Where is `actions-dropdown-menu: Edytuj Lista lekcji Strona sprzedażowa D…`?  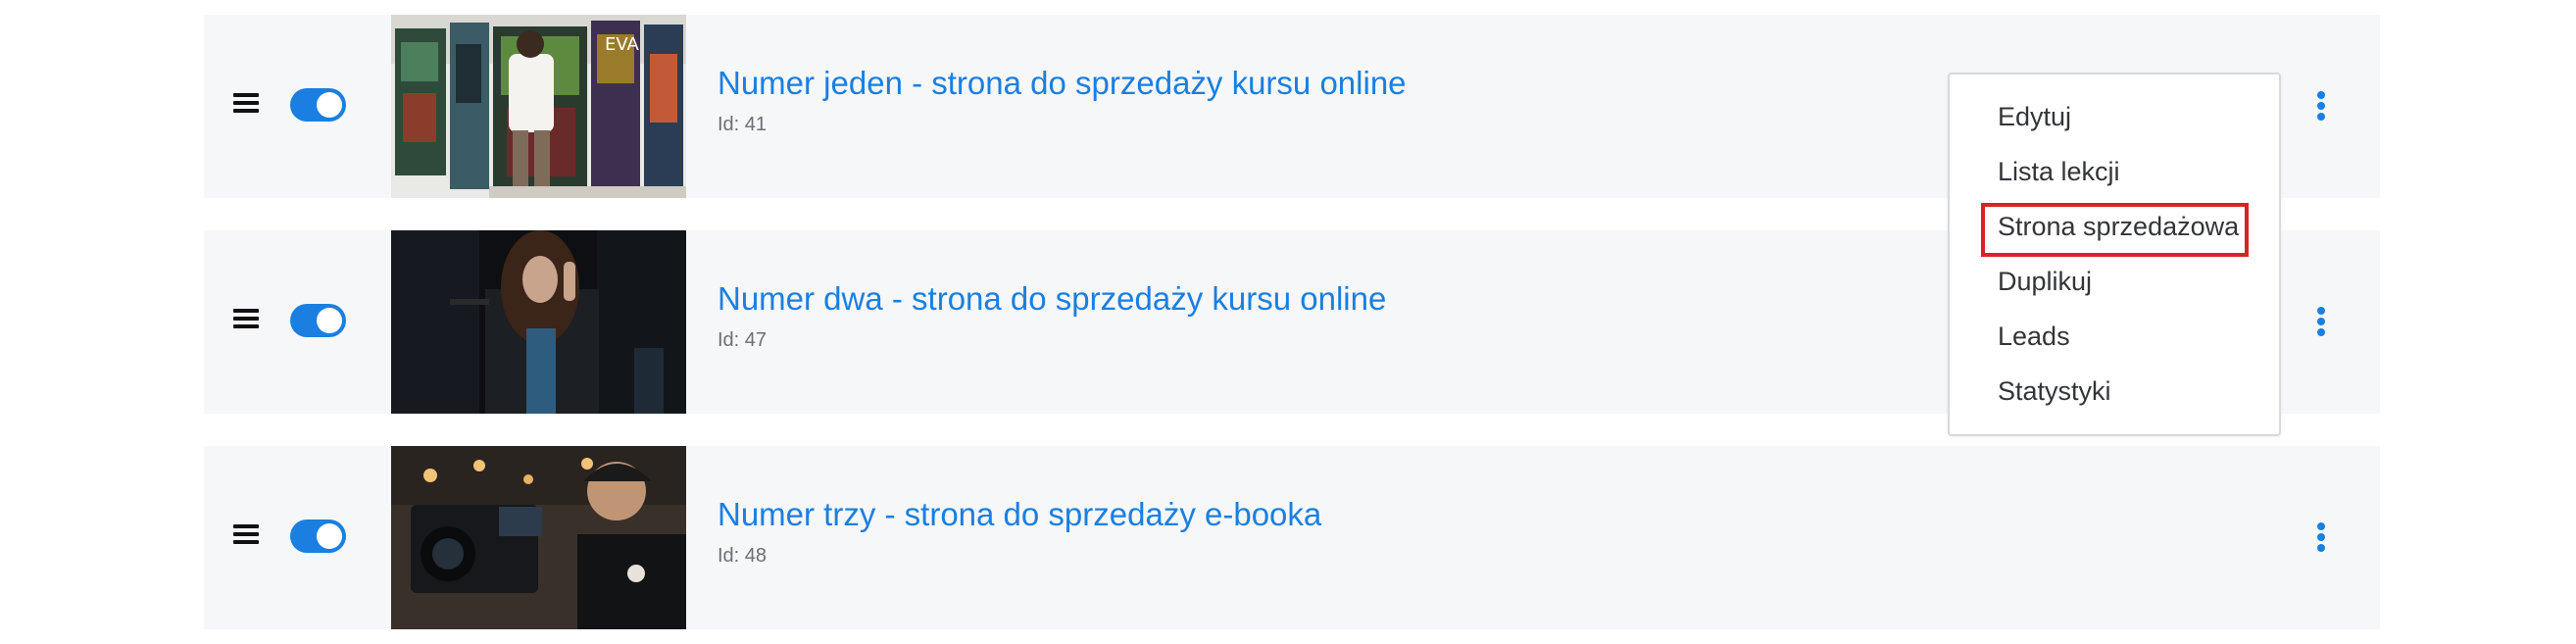 actions-dropdown-menu: Edytuj Lista lekcji Strona sprzedażowa D… is located at coordinates (2114, 254).